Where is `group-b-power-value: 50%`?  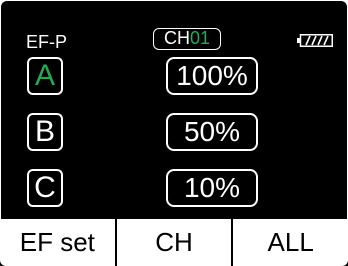 group-b-power-value: 50% is located at coordinates (212, 132).